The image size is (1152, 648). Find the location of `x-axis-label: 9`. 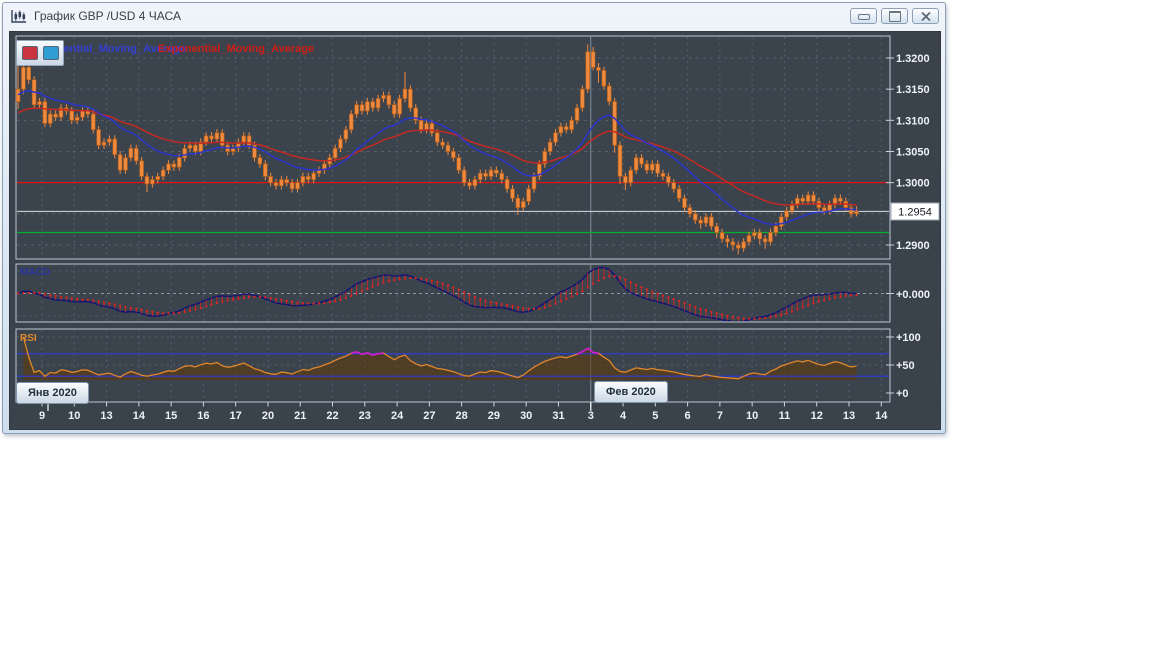

x-axis-label: 9 is located at coordinates (42, 416).